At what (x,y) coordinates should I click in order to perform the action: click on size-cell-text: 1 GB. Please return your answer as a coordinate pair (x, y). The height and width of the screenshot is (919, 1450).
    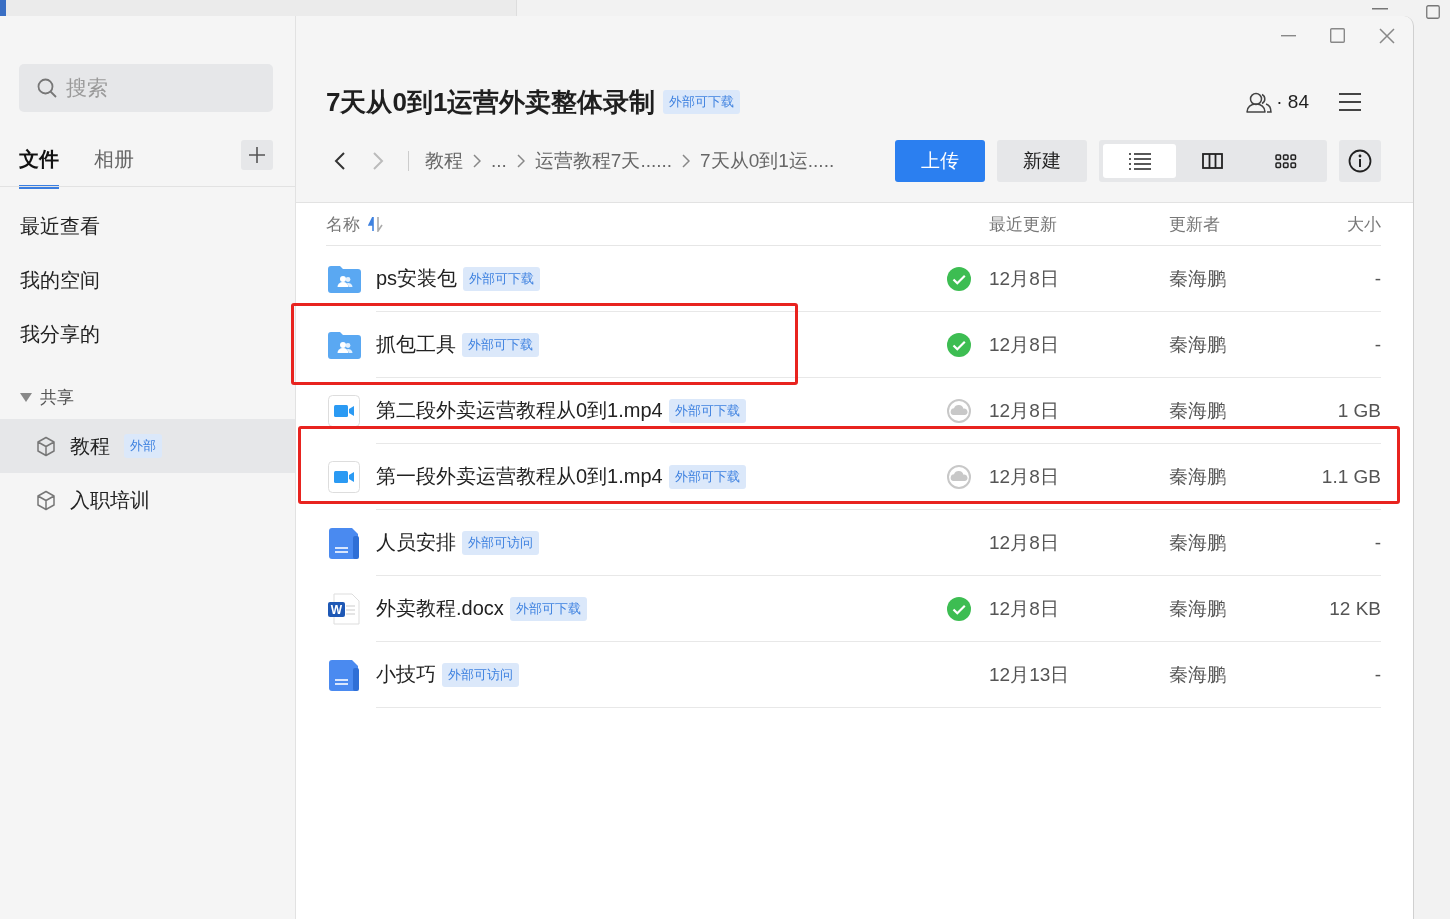
    Looking at the image, I should click on (1358, 410).